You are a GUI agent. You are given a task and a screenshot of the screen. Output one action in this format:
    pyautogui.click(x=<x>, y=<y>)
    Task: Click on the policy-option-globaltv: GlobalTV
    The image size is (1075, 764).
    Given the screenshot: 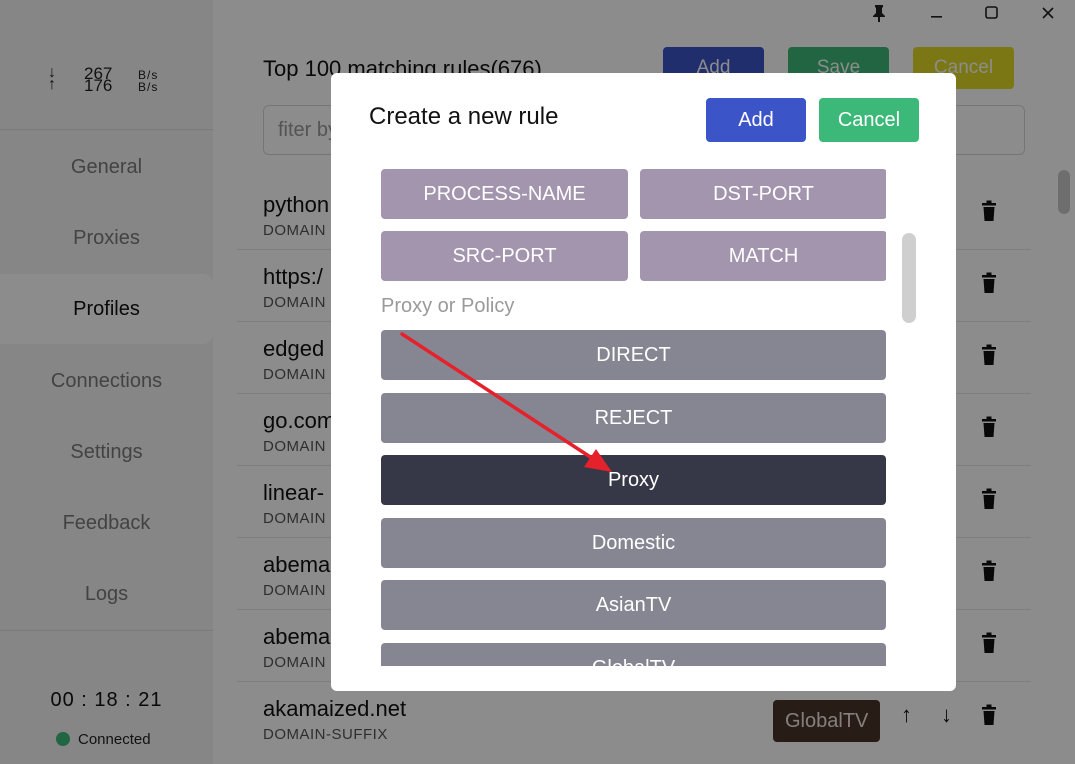 What is the action you would take?
    pyautogui.click(x=633, y=654)
    